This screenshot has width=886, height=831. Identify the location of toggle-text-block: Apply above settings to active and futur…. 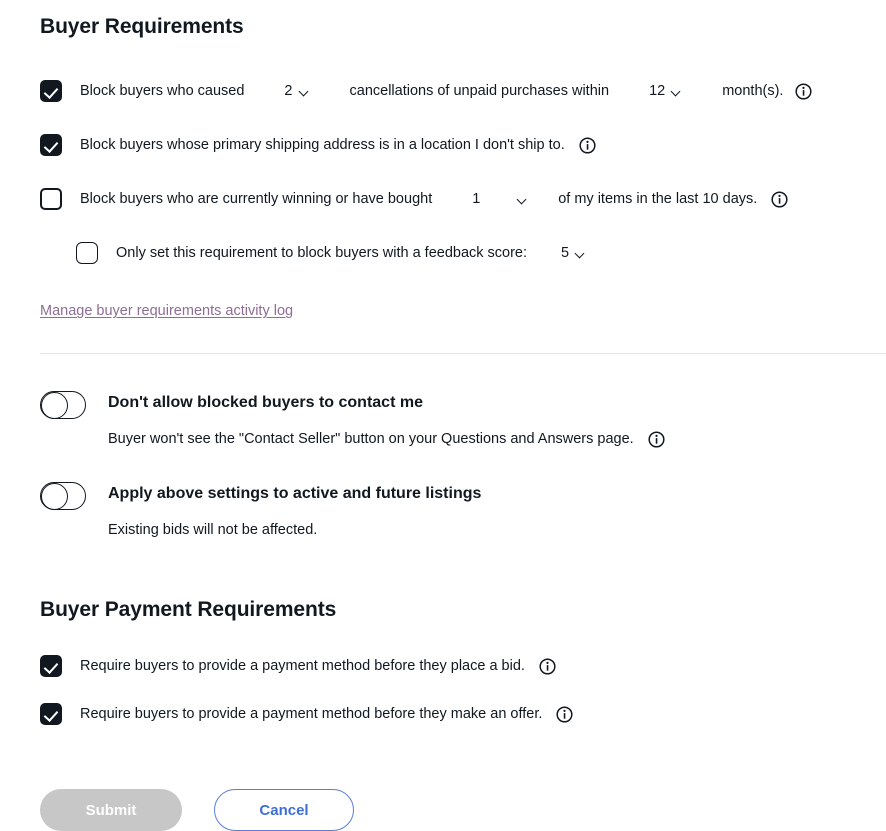
(294, 511).